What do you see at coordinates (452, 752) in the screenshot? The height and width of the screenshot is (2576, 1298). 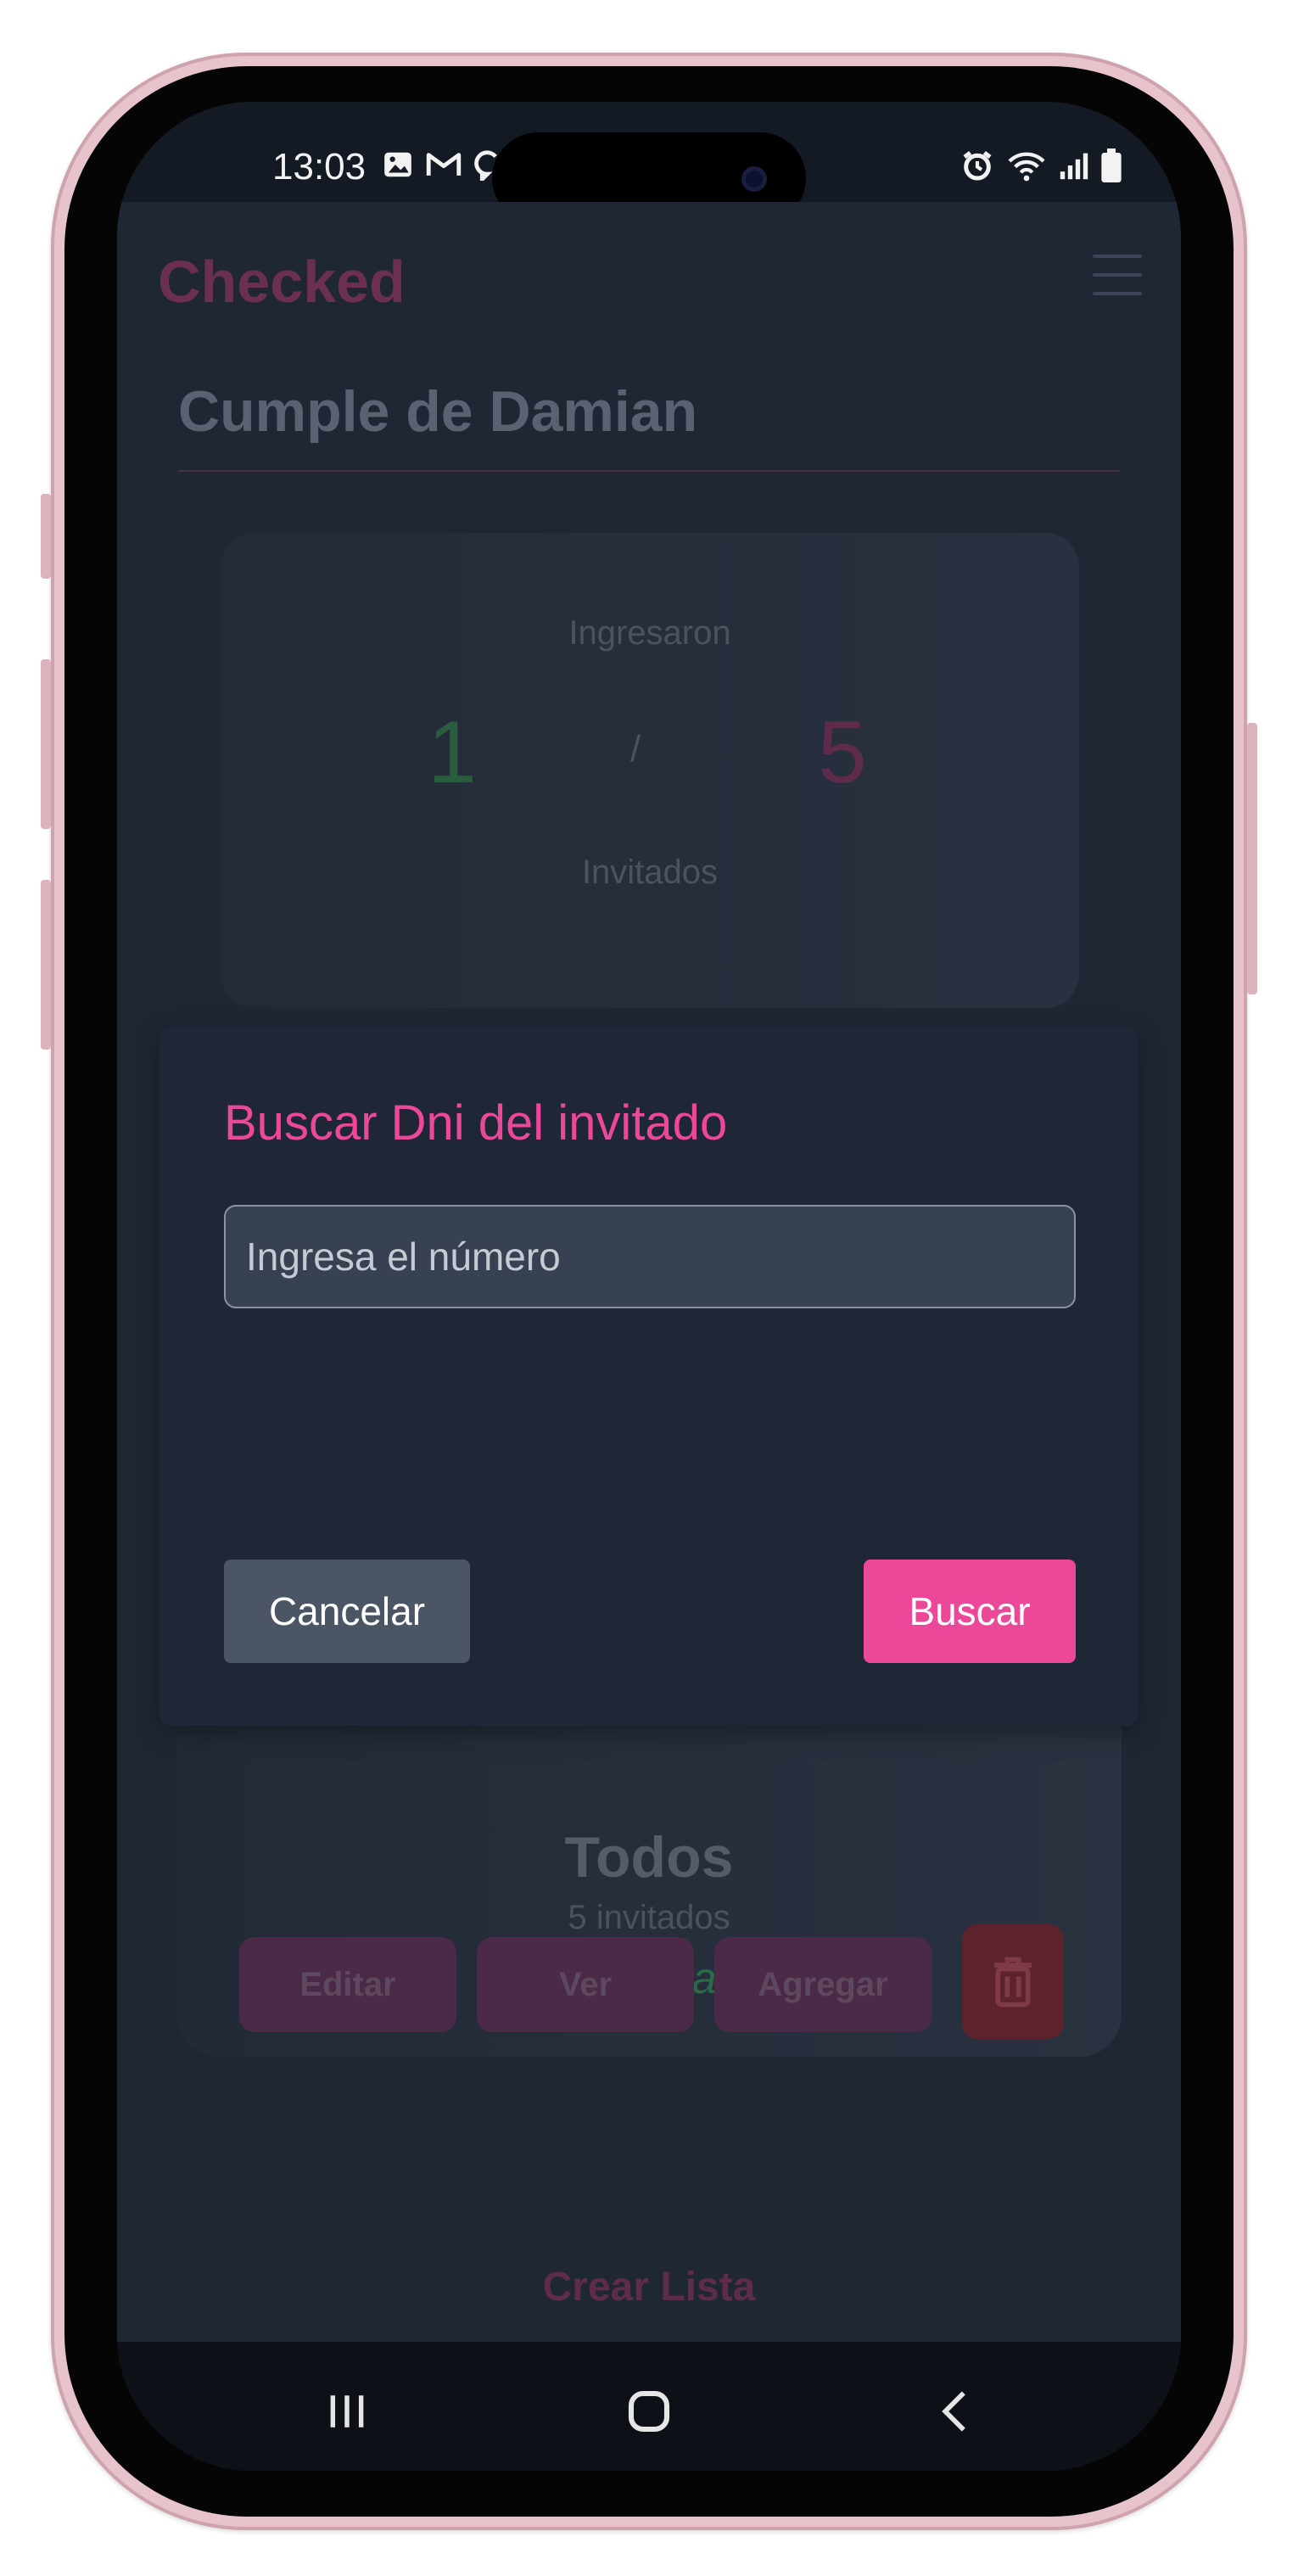 I see `entered-count: 1` at bounding box center [452, 752].